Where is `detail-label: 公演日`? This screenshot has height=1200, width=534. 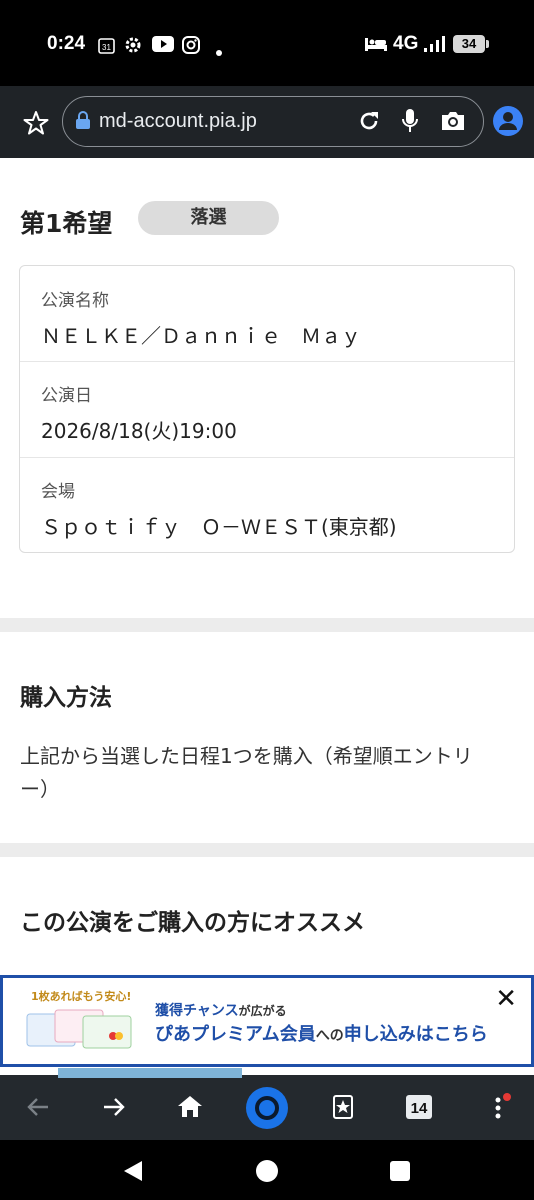
detail-label: 公演日 is located at coordinates (66, 396).